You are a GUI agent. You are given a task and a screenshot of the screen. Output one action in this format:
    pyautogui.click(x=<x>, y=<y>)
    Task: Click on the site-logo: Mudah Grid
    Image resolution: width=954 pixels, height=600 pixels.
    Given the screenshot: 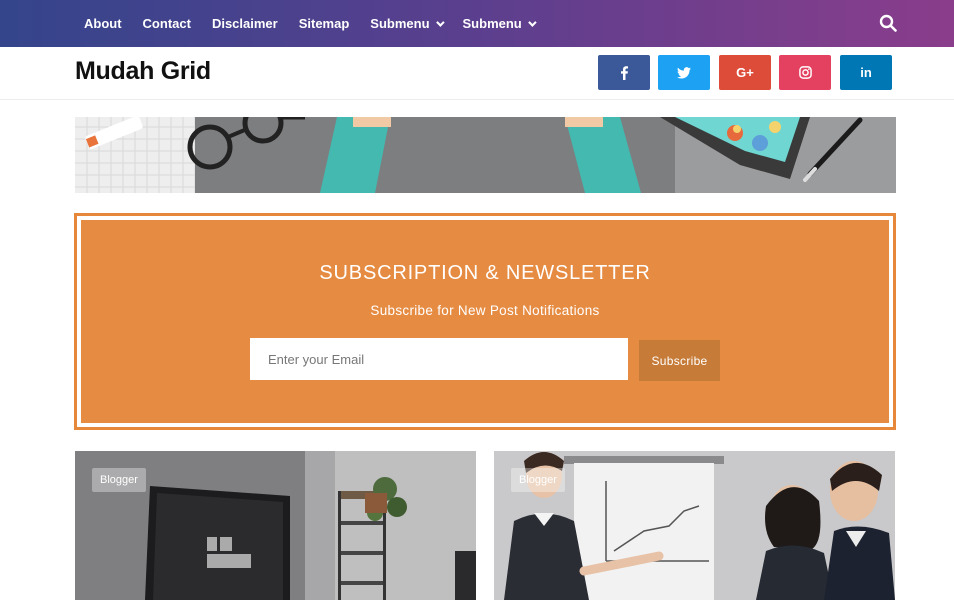 What is the action you would take?
    pyautogui.click(x=143, y=71)
    